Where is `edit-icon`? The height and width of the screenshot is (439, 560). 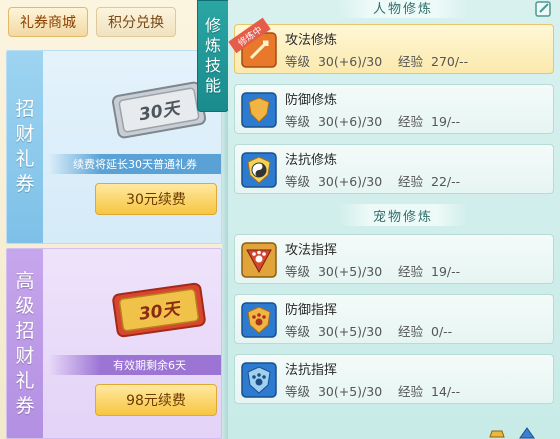
edit-icon is located at coordinates (544, 9).